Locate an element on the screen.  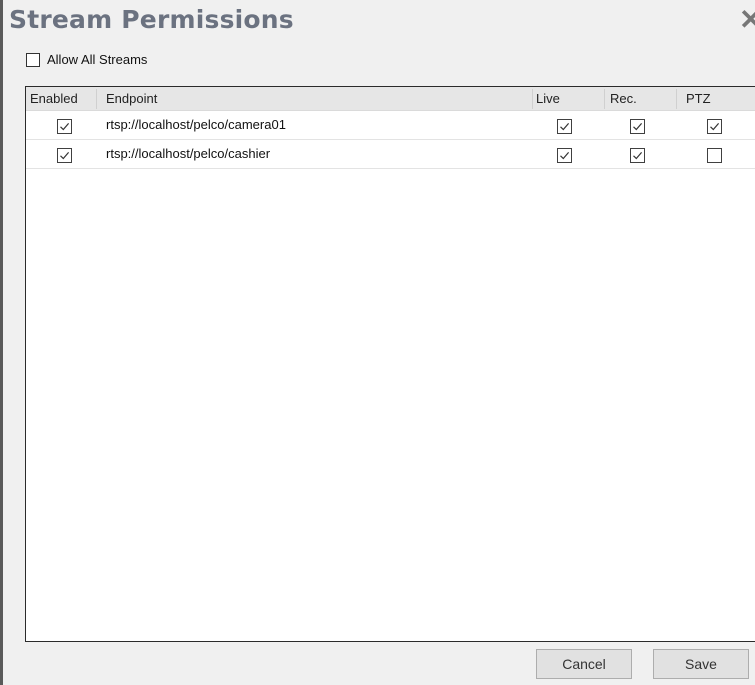
table-row: rtsp://localhost/pelco/camera01 is located at coordinates (390, 125).